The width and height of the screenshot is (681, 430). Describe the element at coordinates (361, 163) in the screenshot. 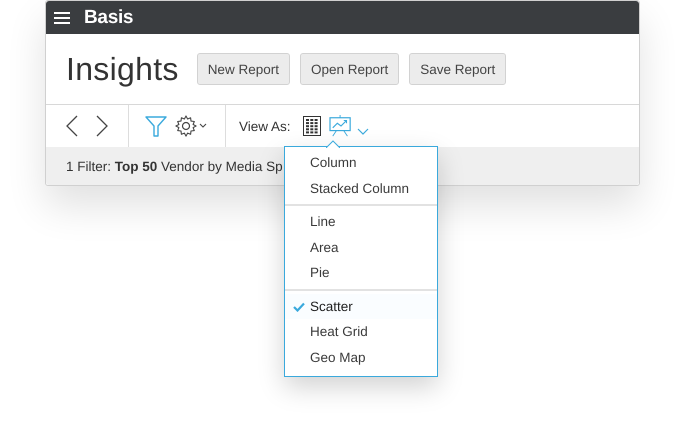

I see `view-menu-item: Column` at that location.